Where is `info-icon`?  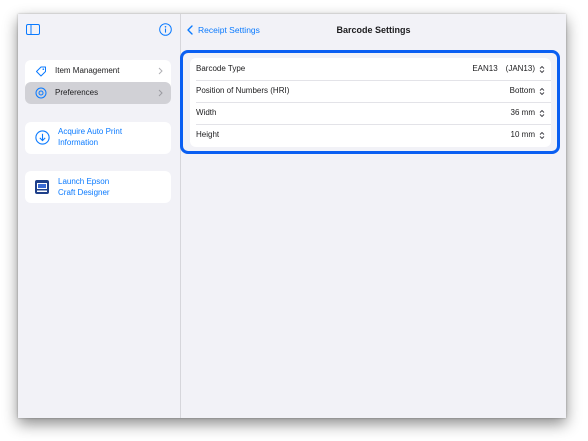
info-icon is located at coordinates (165, 29).